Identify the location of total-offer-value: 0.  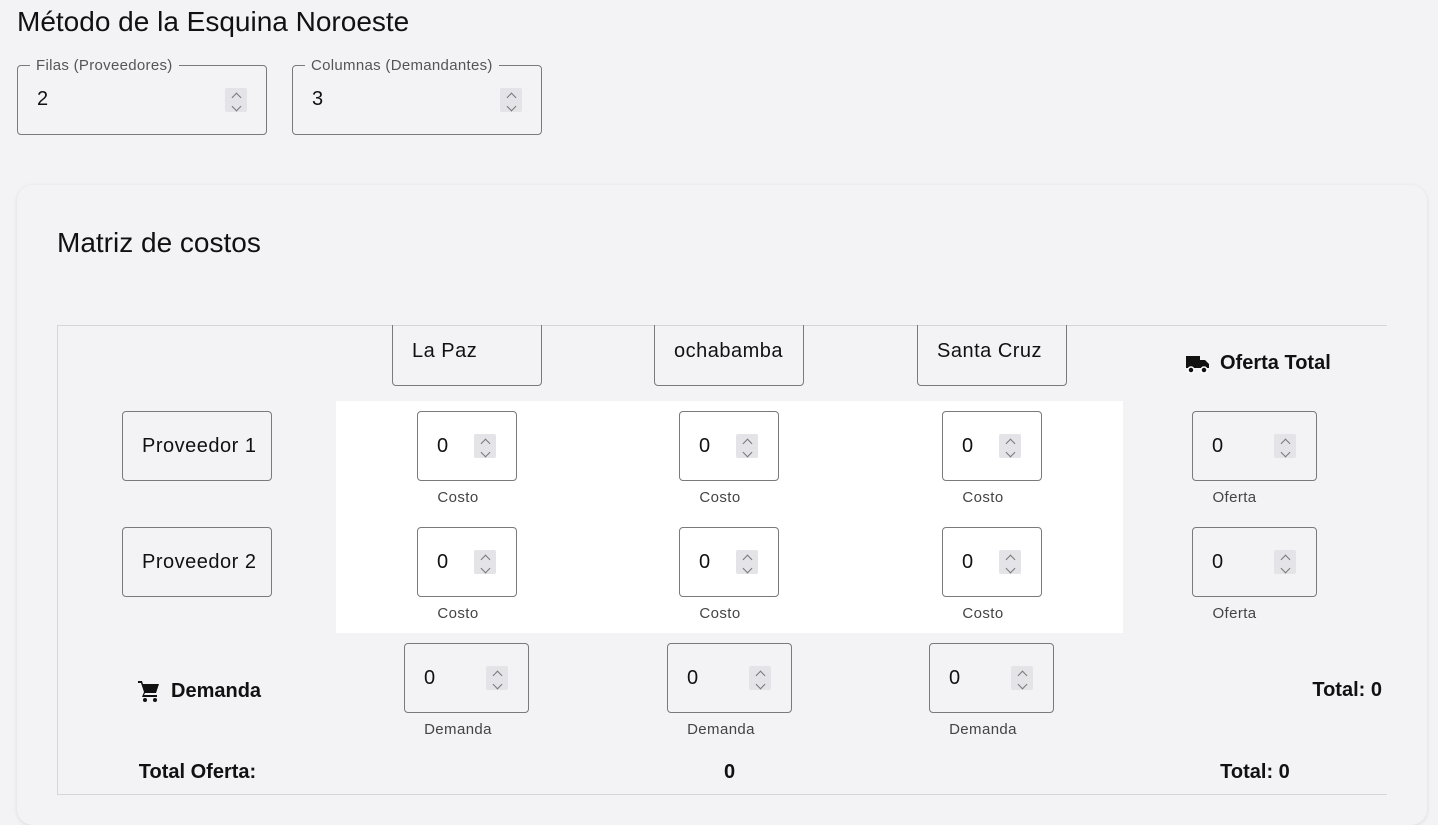
(729, 772).